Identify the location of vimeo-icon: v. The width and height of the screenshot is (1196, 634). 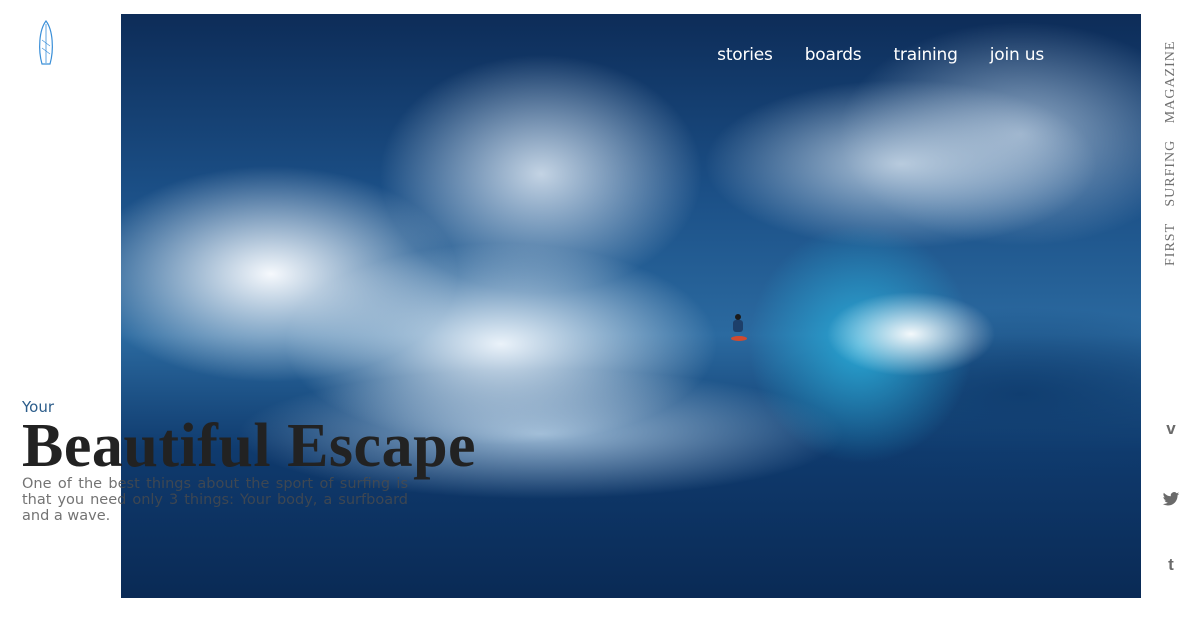
(1171, 429).